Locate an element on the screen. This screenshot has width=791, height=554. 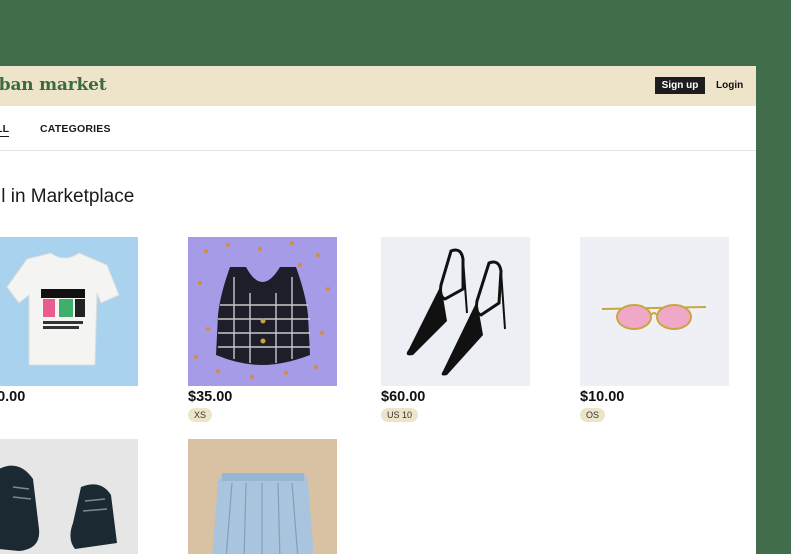
tab-categories: CATEGORIES is located at coordinates (75, 129).